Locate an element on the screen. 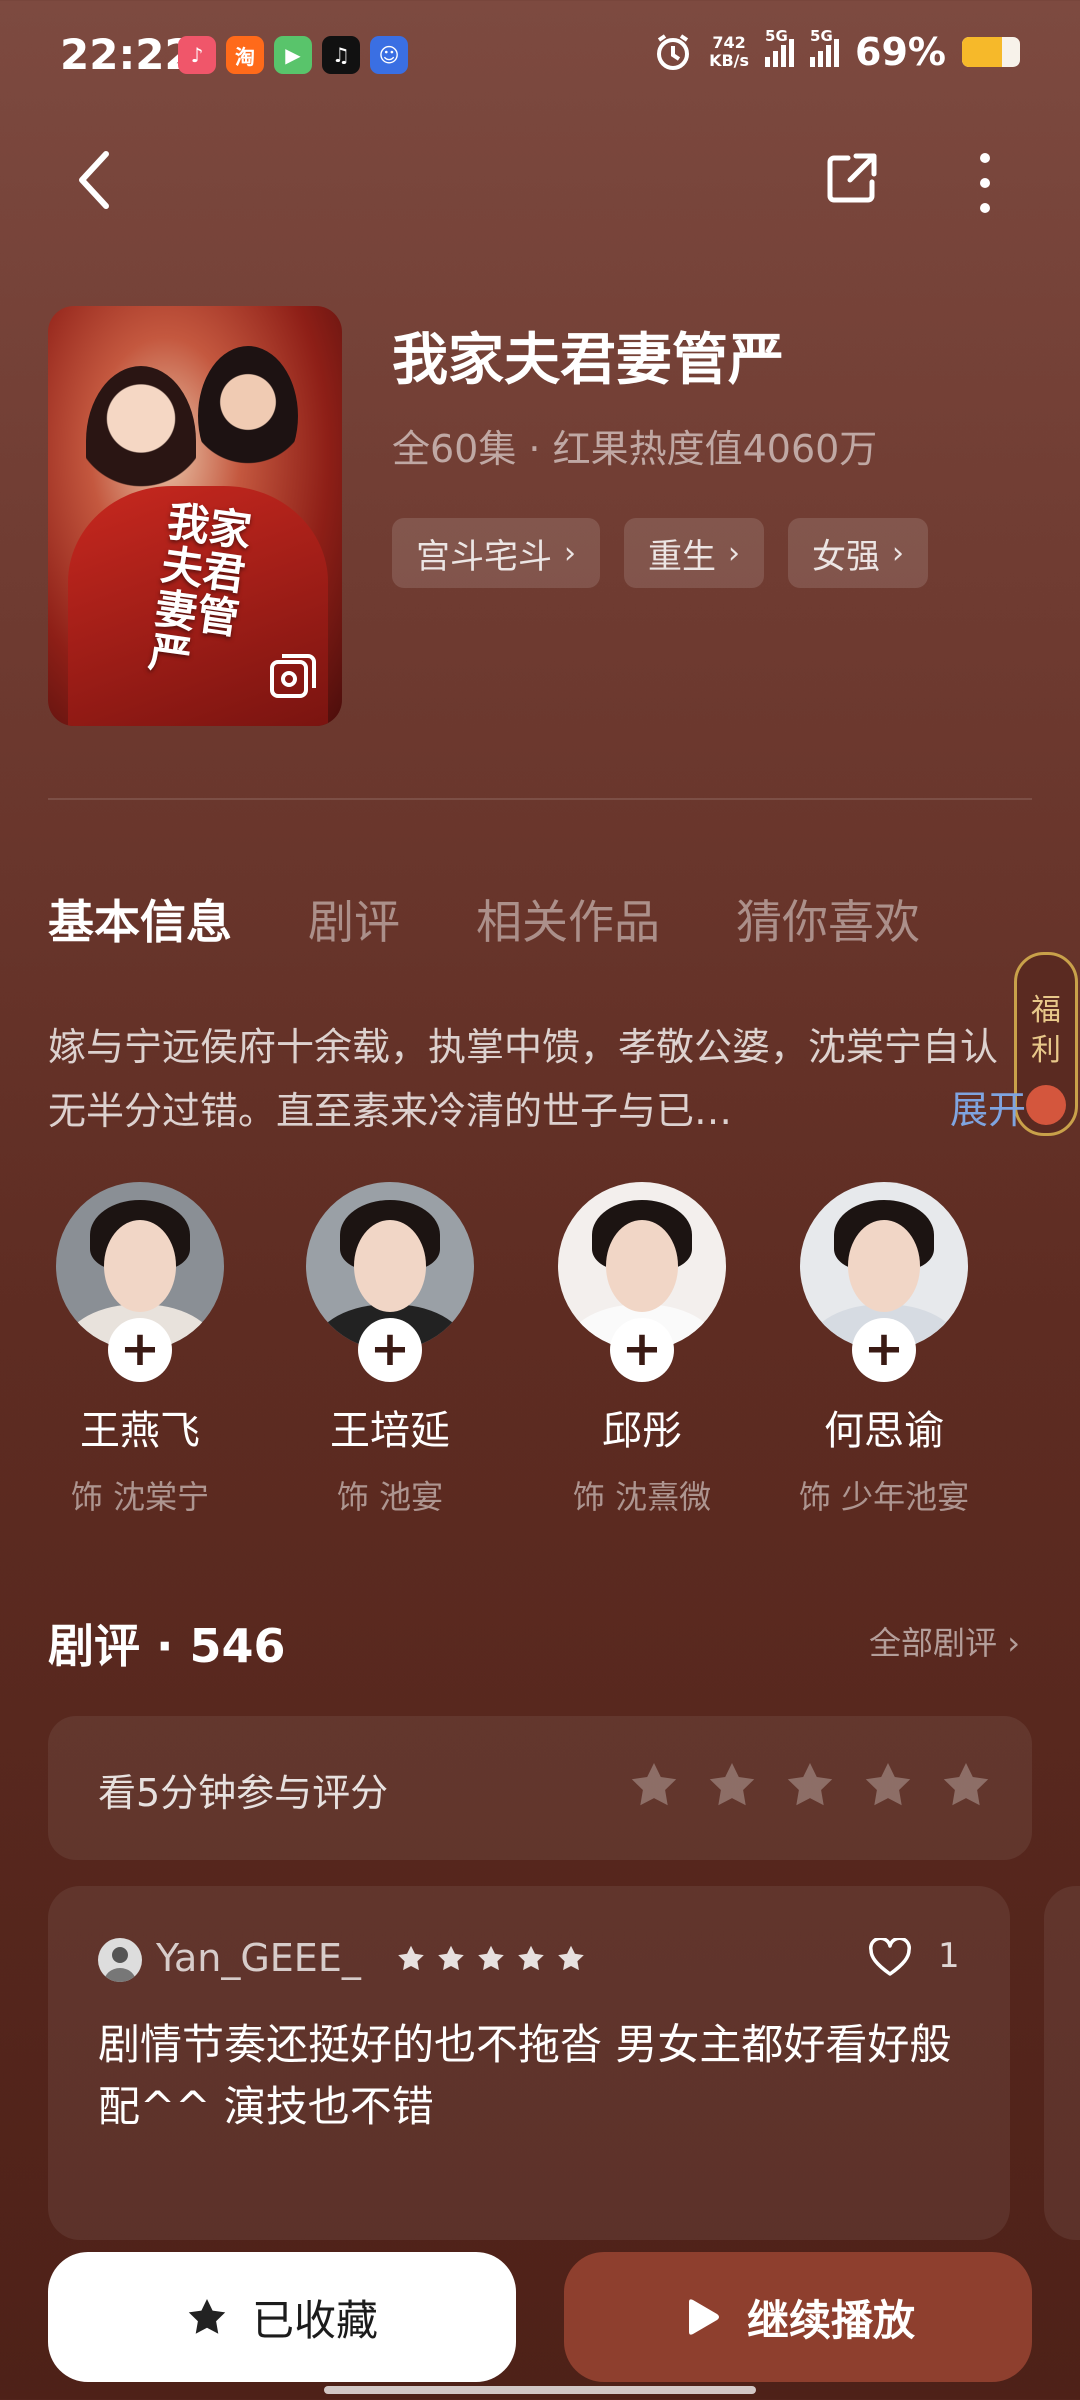  tab-bar: 基本信息 剧评 相关作品 猜你喜欢 is located at coordinates (484, 919).